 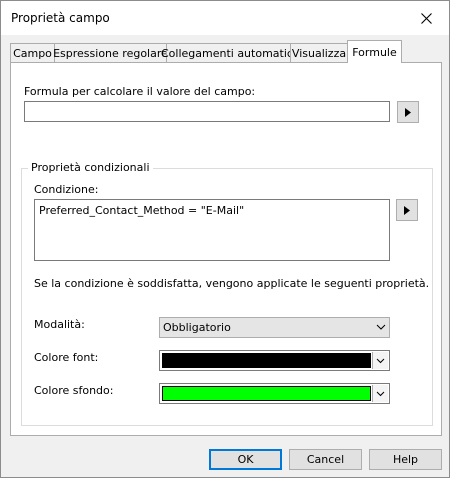 What do you see at coordinates (60, 18) in the screenshot?
I see `window-title: Proprietà campo` at bounding box center [60, 18].